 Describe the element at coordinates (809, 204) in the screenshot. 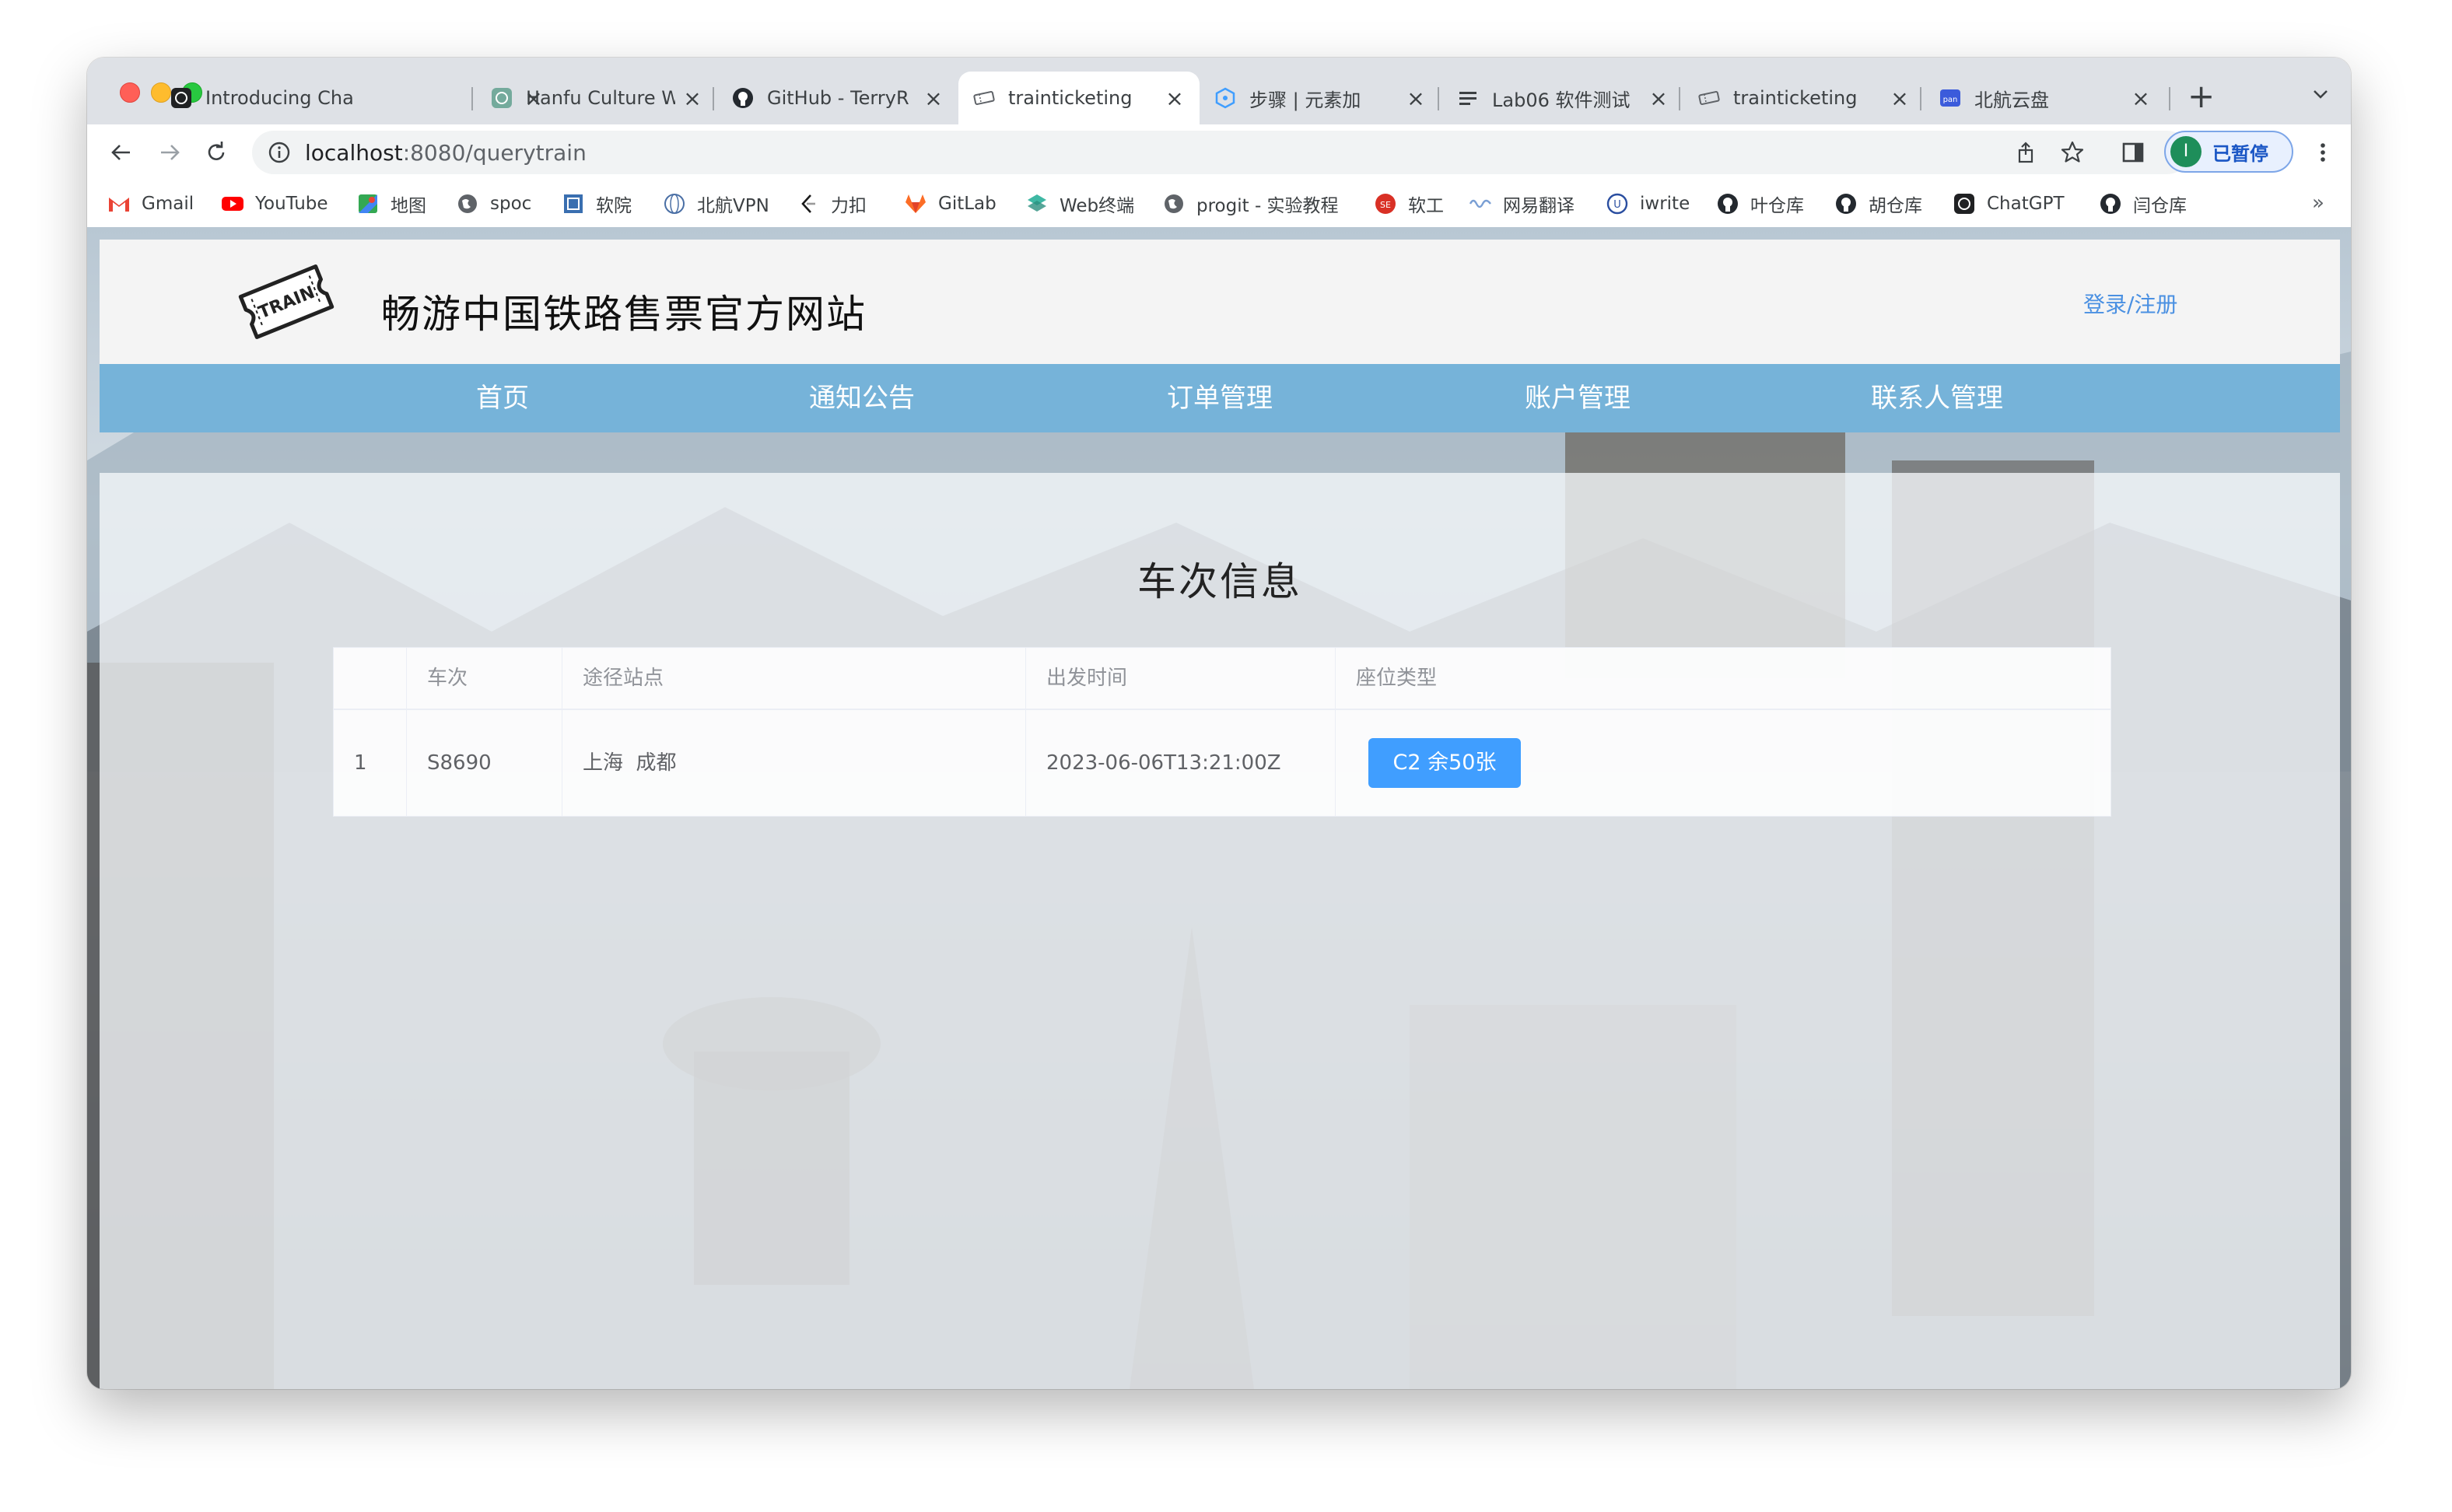

I see `leetcode-icon` at that location.